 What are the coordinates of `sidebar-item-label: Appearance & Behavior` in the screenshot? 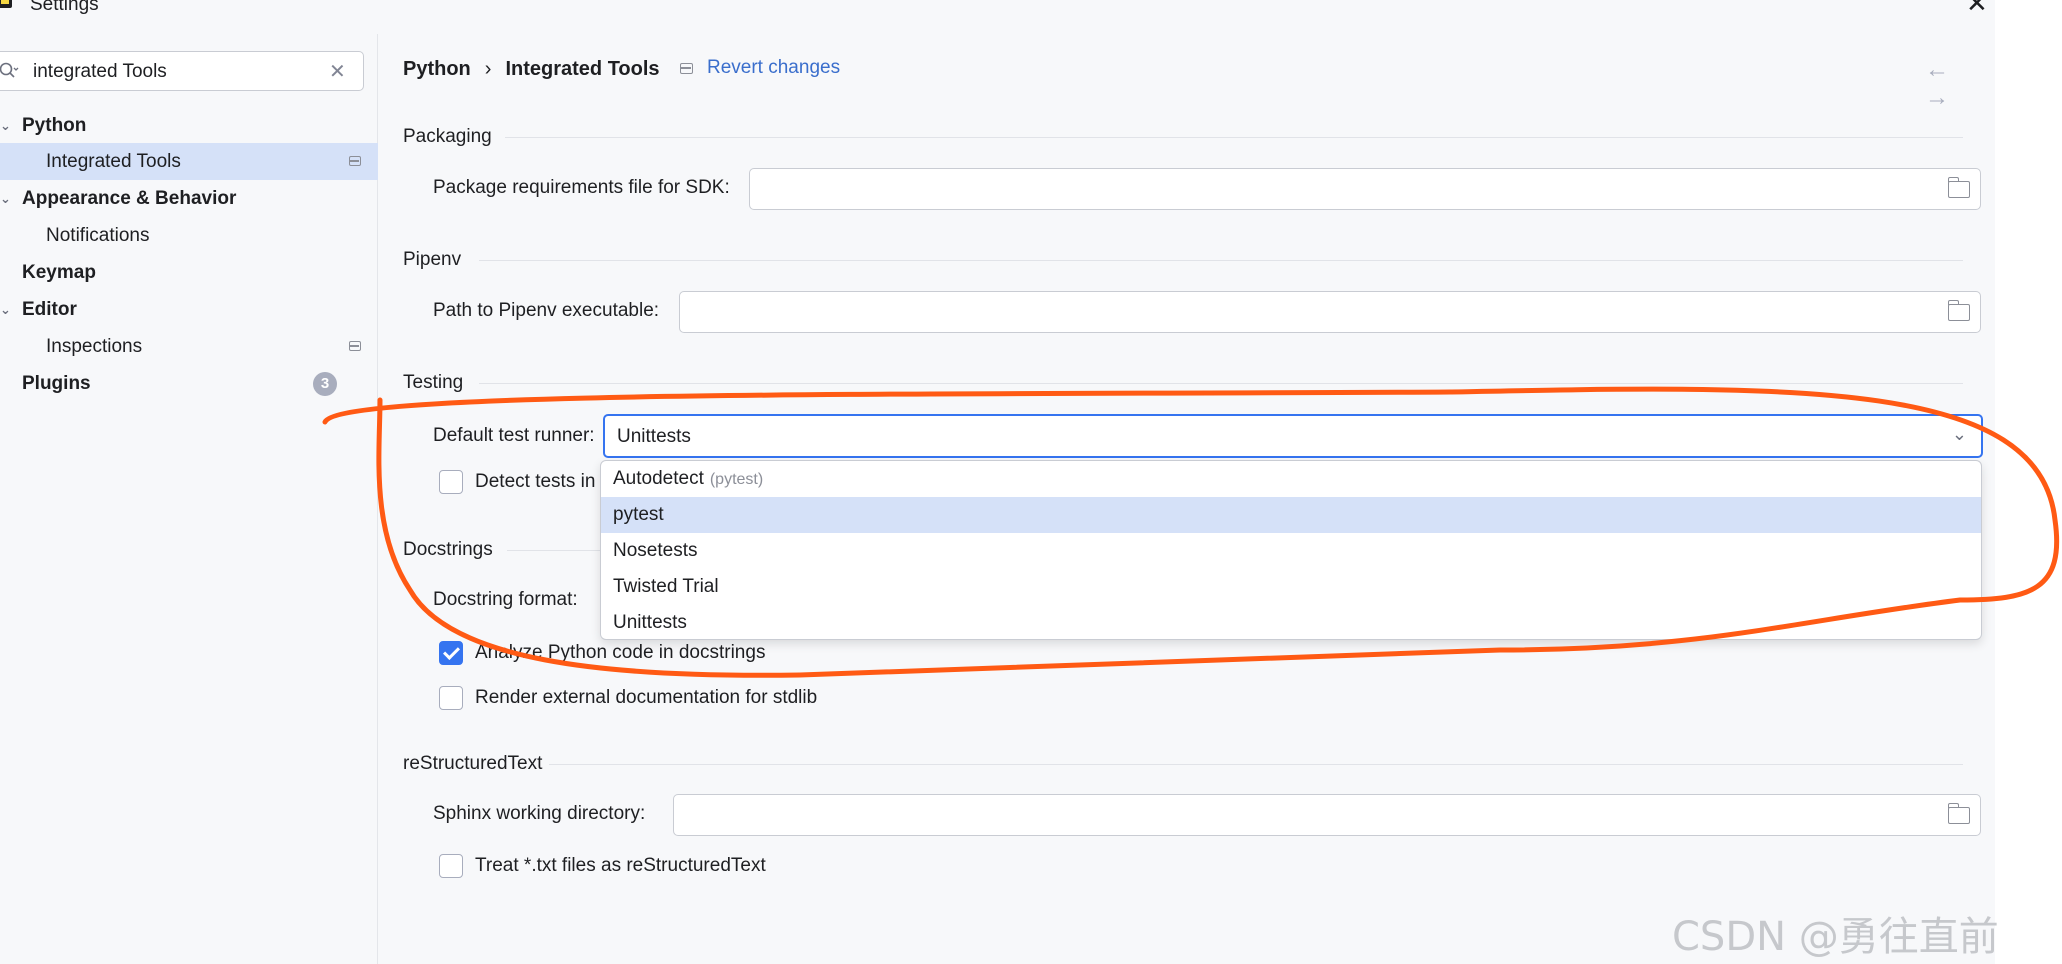 It's located at (129, 198).